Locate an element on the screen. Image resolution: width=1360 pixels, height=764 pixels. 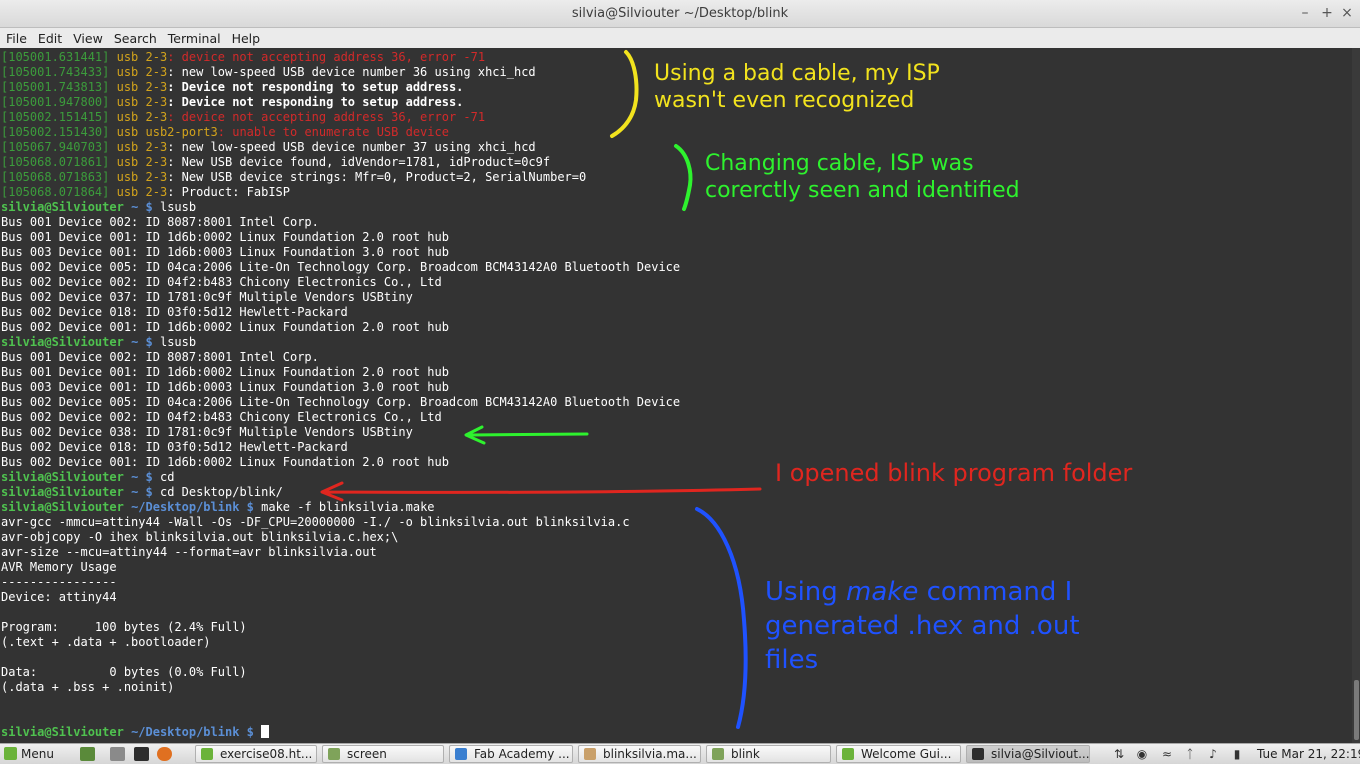
menu-search: Search is located at coordinates (135, 37).